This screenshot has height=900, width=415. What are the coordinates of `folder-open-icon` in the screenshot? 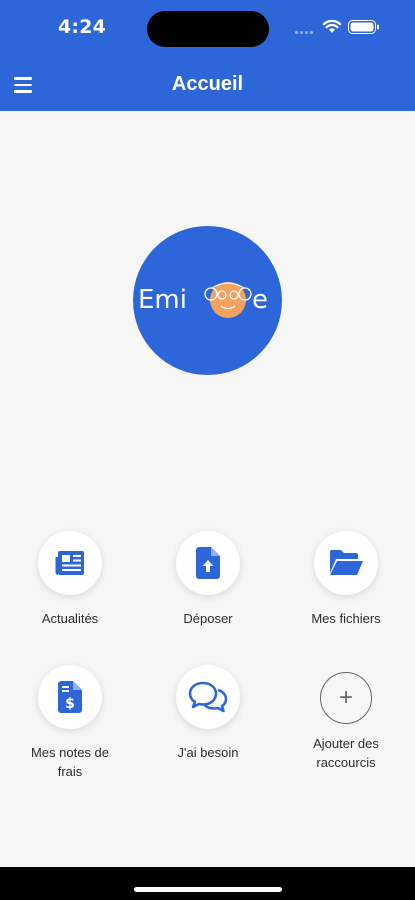 It's located at (346, 562).